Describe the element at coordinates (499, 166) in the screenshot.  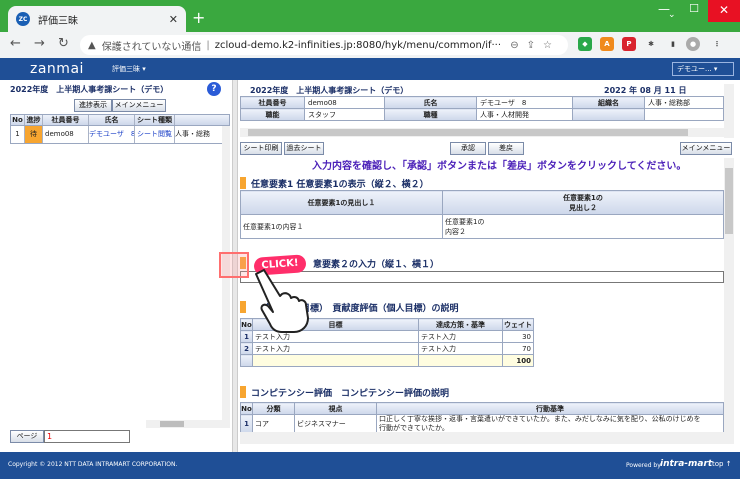
I see `confirm-message: 入力内容を確認し、「承認」ボタンまたは「差戻」ボタンをクリックしてください。` at that location.